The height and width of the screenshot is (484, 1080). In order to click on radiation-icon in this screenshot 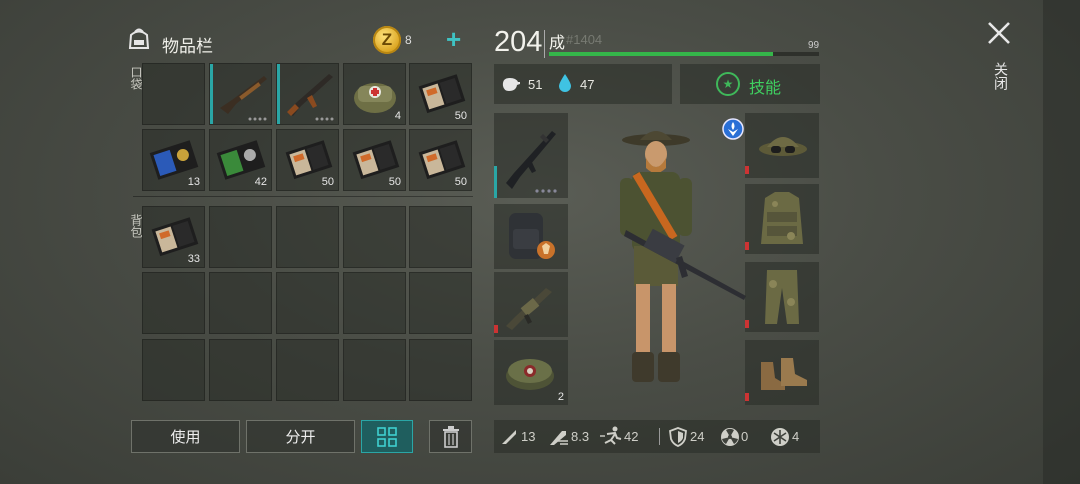, I will do `click(730, 437)`.